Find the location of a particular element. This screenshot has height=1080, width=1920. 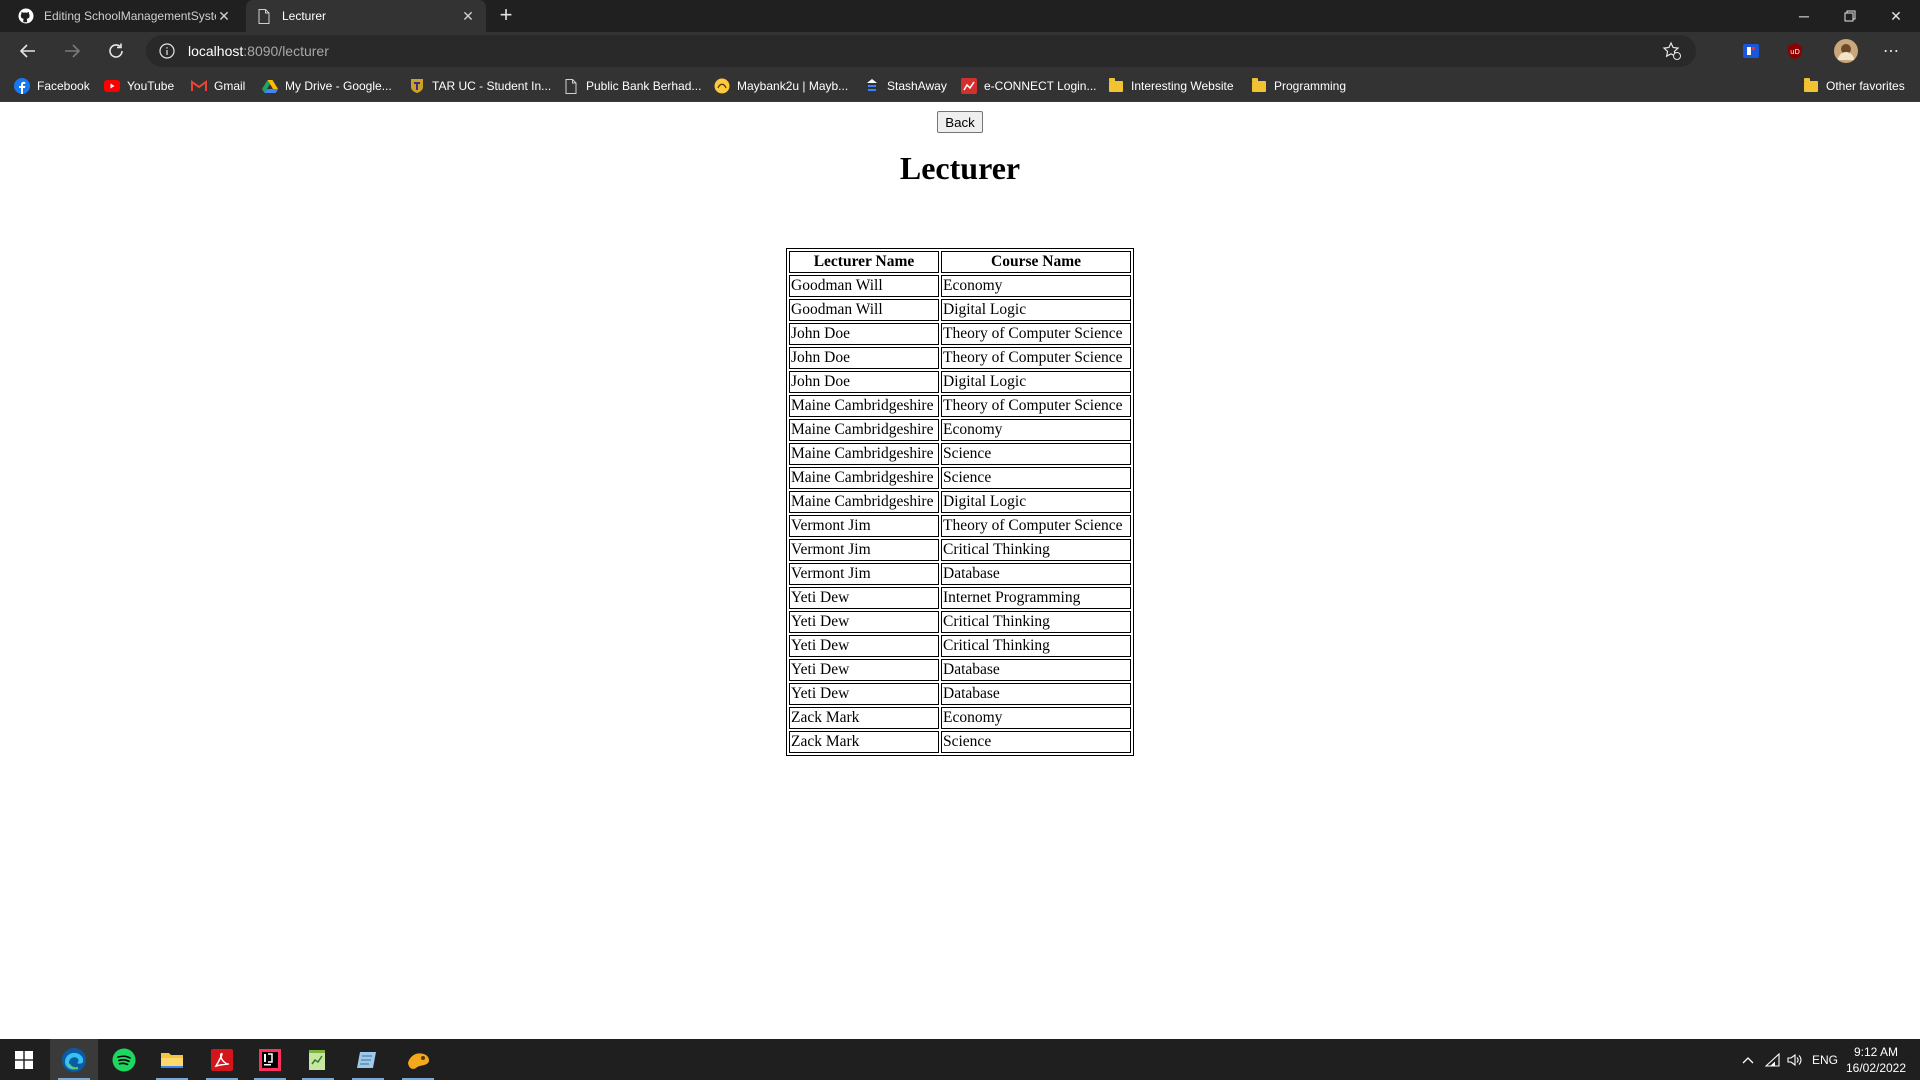

table-row: Maine Cambridgeshire Science is located at coordinates (960, 454).